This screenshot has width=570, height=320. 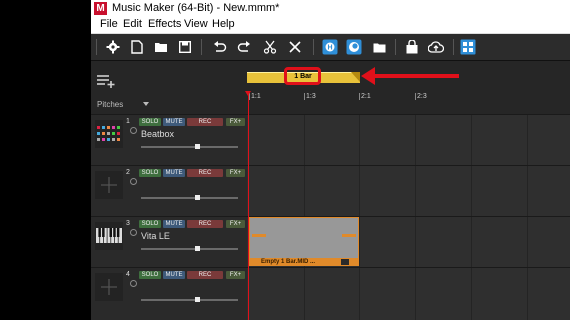 I want to click on pitches-label: Pitches, so click(x=110, y=104).